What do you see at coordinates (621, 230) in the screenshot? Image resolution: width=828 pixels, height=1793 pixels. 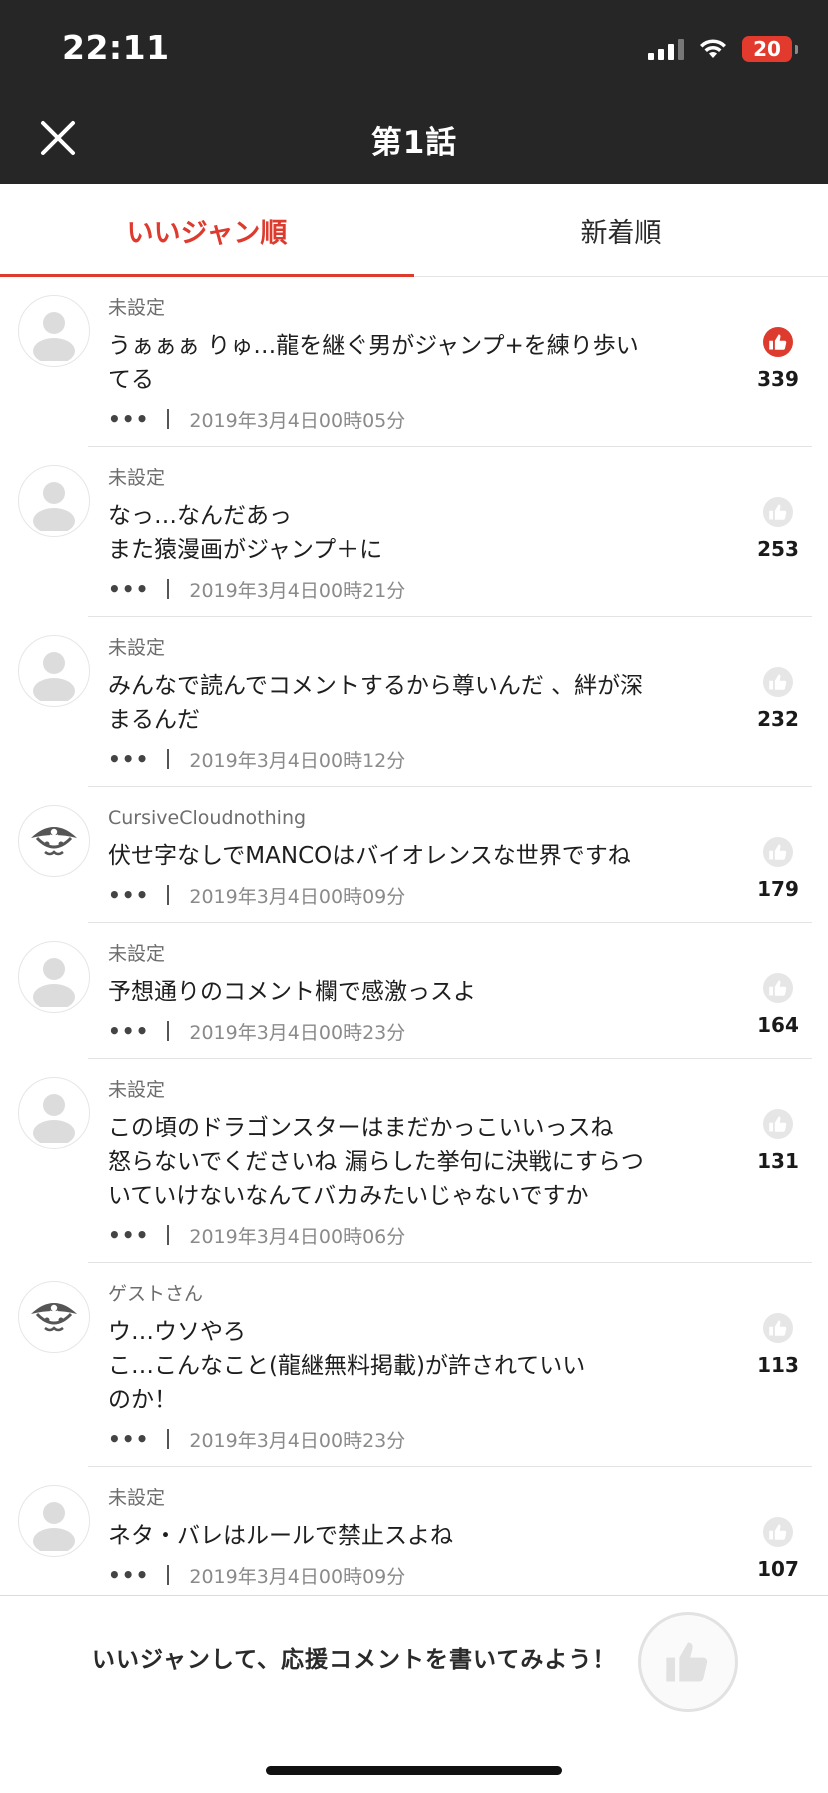 I see `tab-newest: 新着順` at bounding box center [621, 230].